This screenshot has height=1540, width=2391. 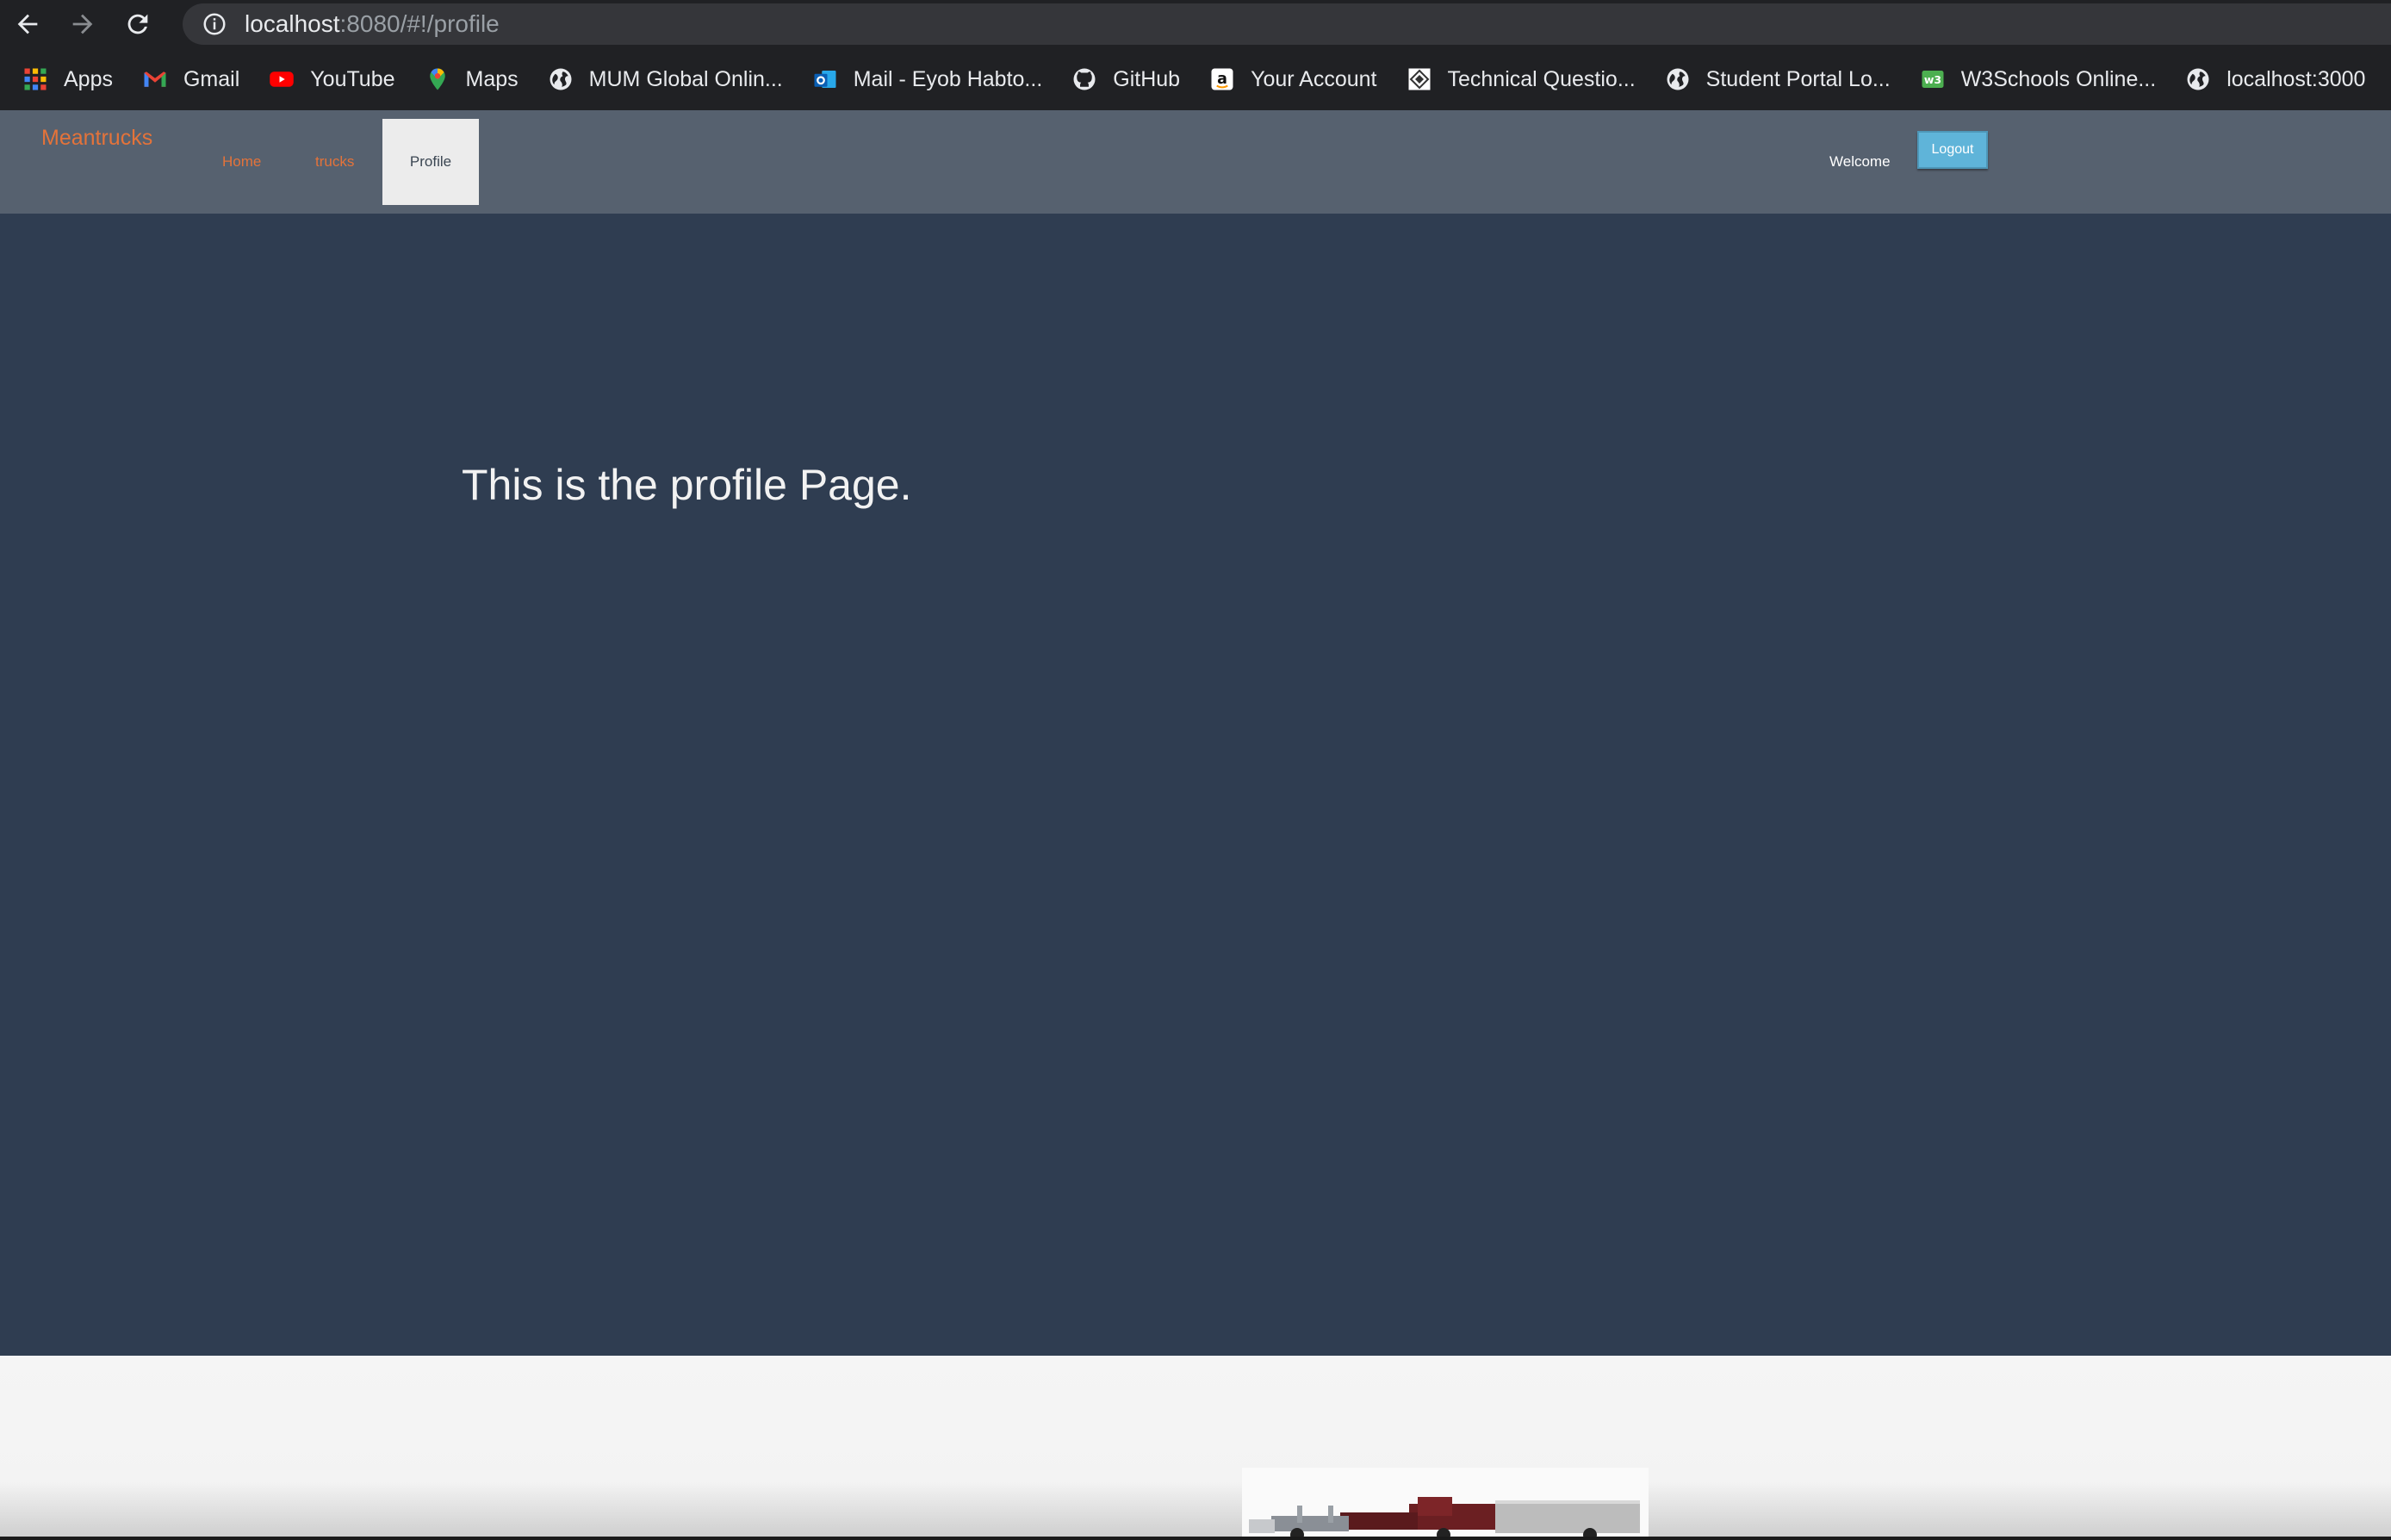 What do you see at coordinates (214, 24) in the screenshot?
I see `info-icon` at bounding box center [214, 24].